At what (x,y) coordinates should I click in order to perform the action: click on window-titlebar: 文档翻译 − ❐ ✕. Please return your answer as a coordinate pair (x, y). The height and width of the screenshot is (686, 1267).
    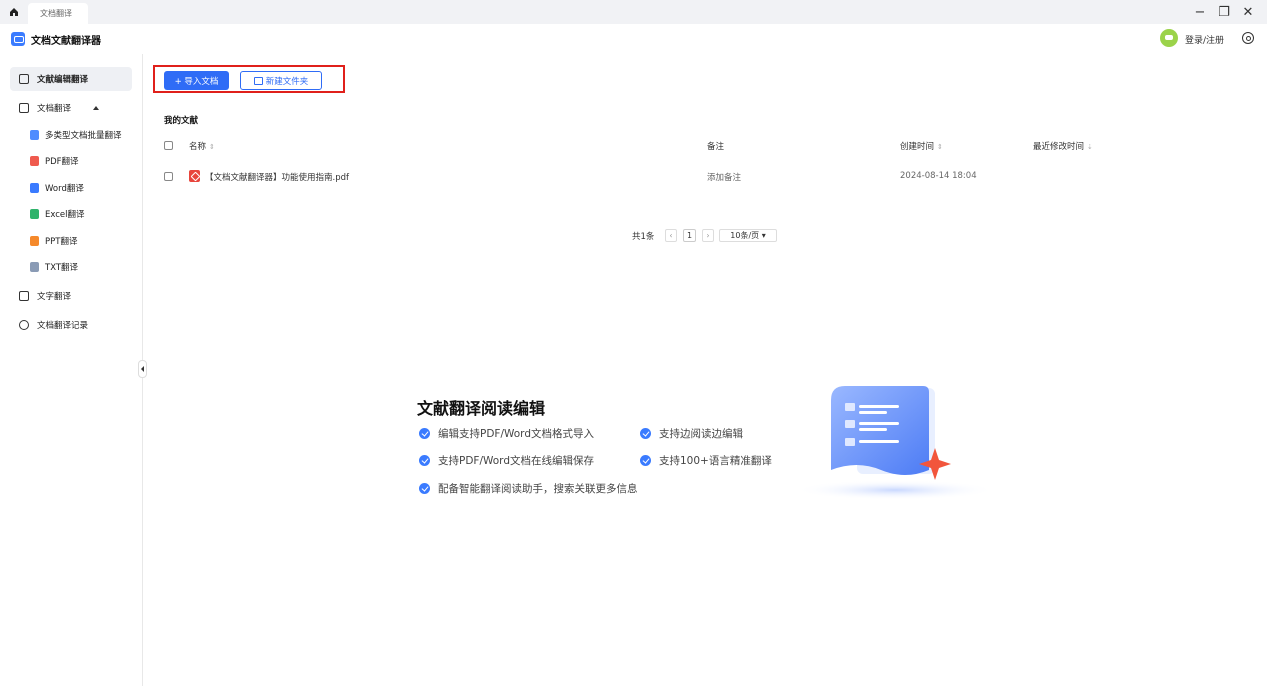
    Looking at the image, I should click on (633, 12).